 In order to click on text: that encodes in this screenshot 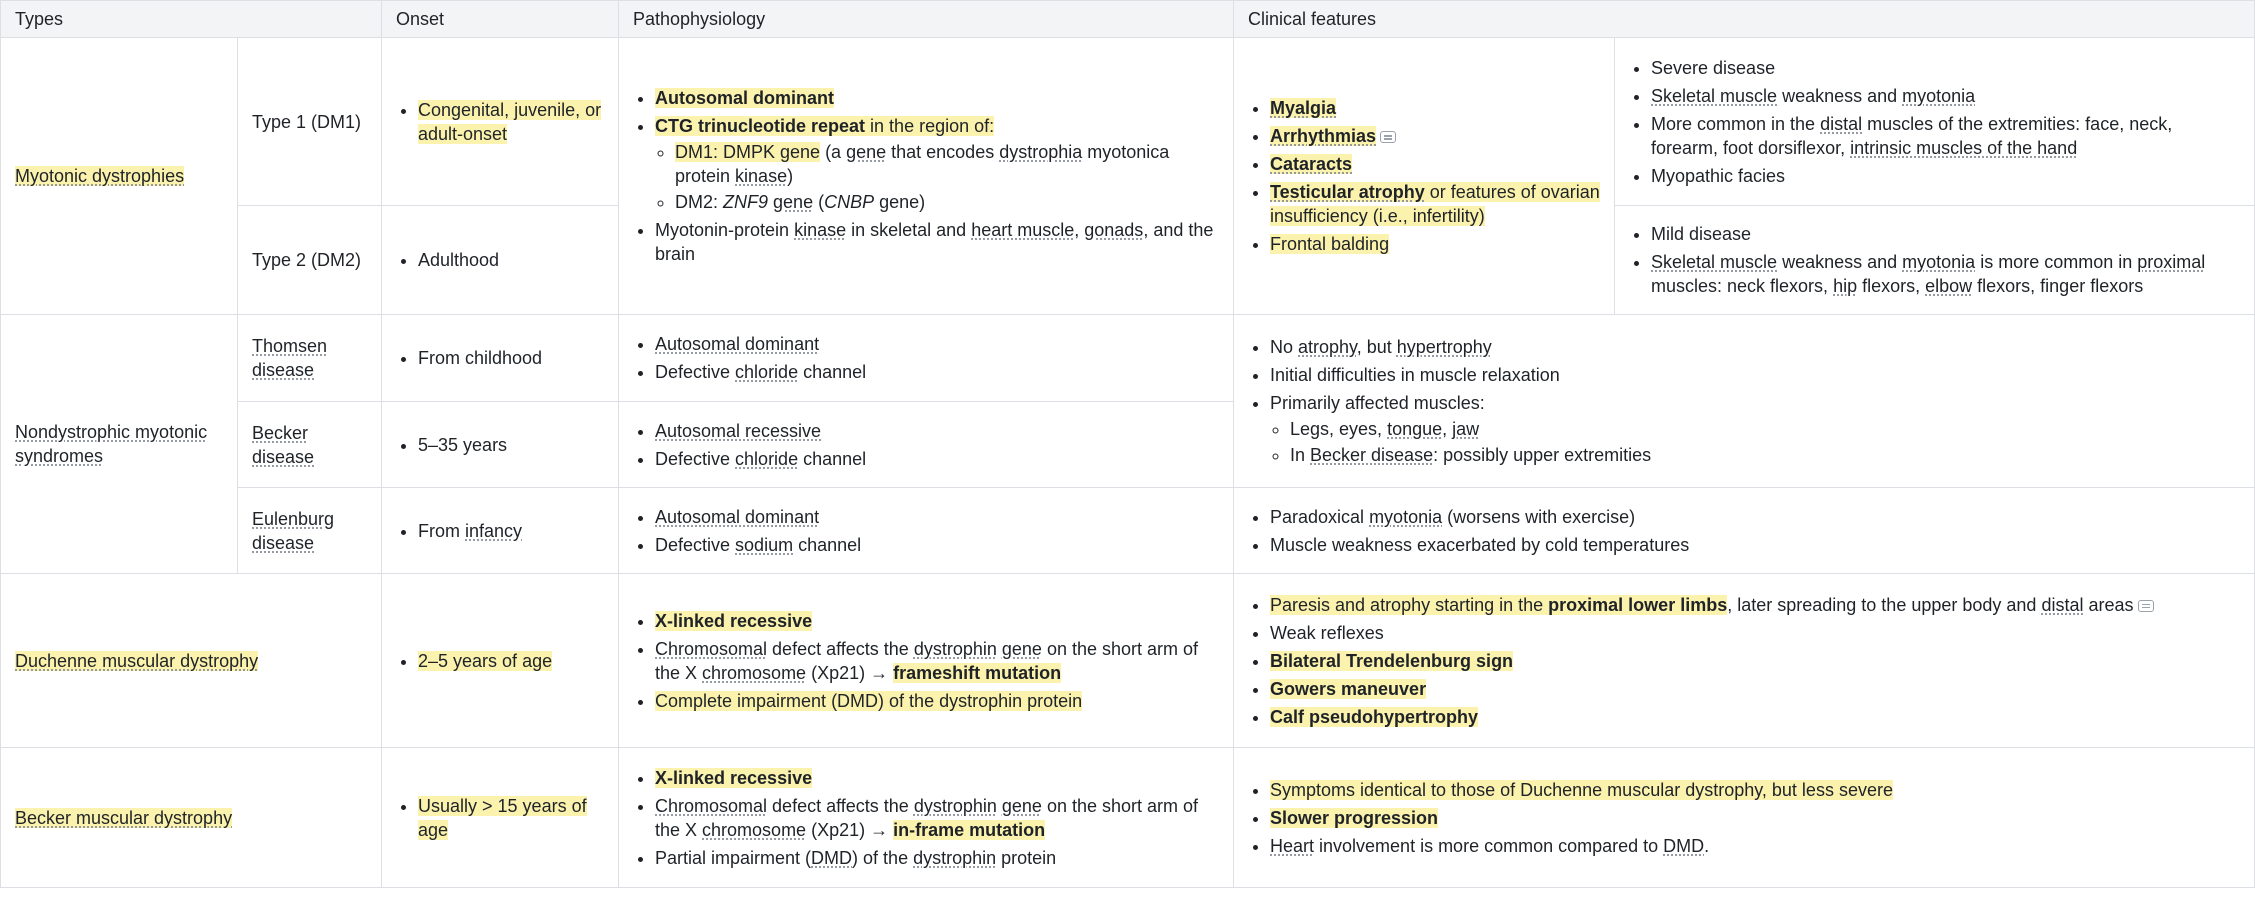, I will do `click(943, 152)`.